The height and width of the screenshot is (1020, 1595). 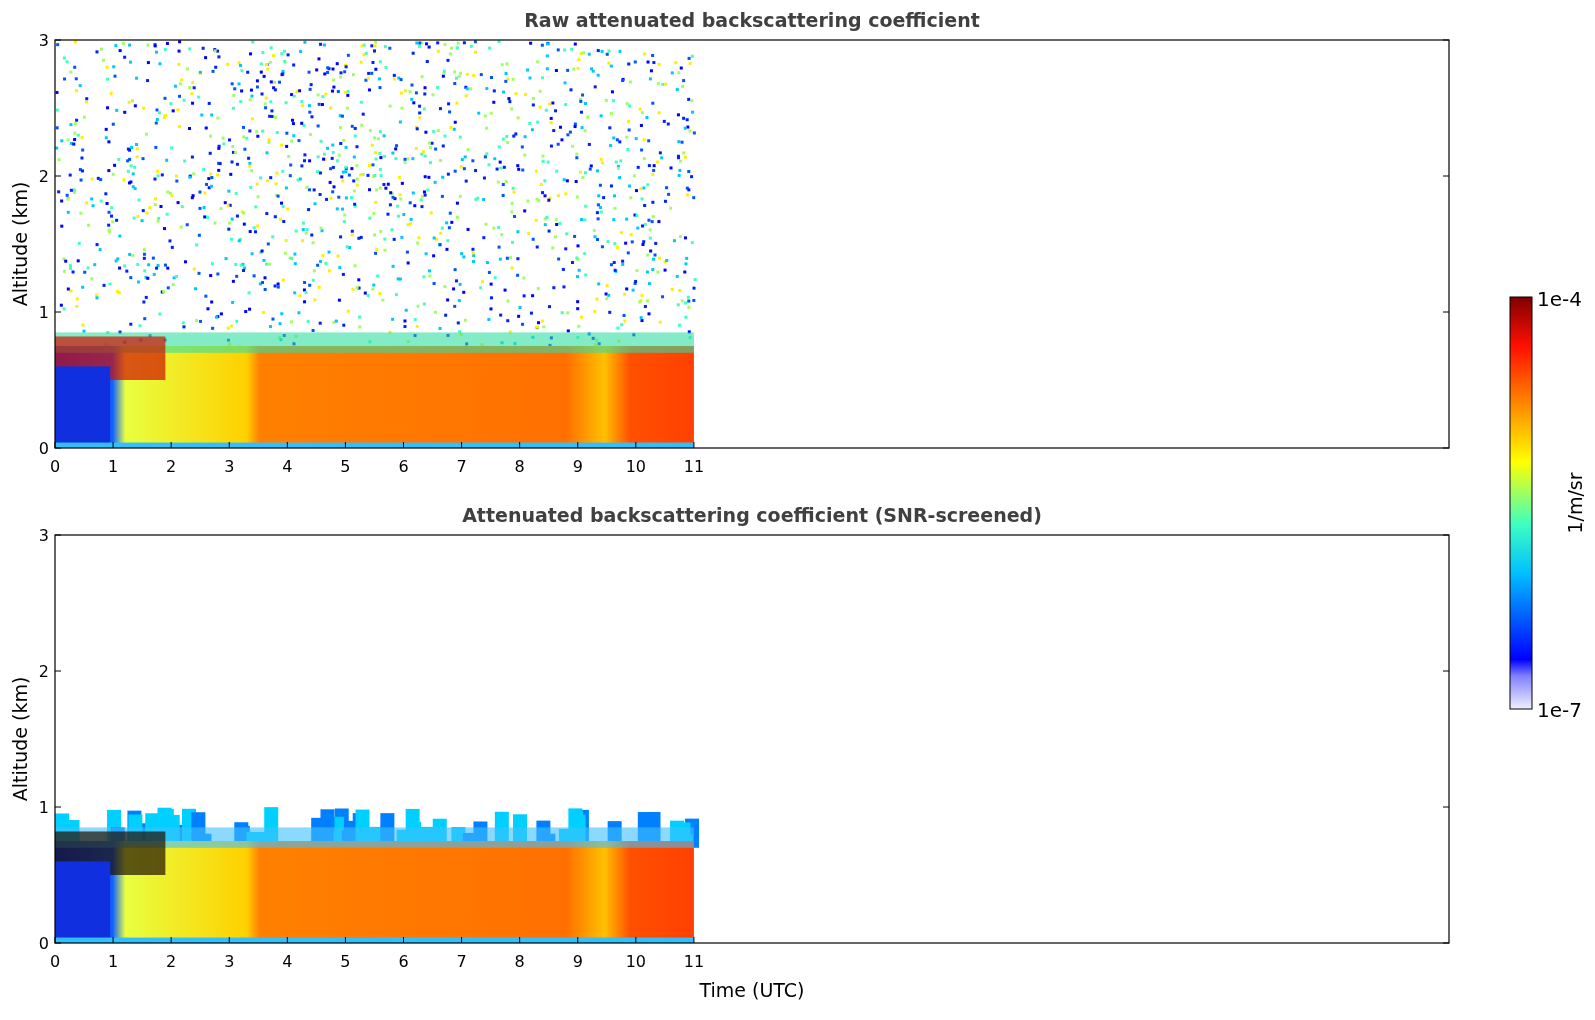 What do you see at coordinates (1559, 301) in the screenshot?
I see `colorbar-max-label: 1e-4` at bounding box center [1559, 301].